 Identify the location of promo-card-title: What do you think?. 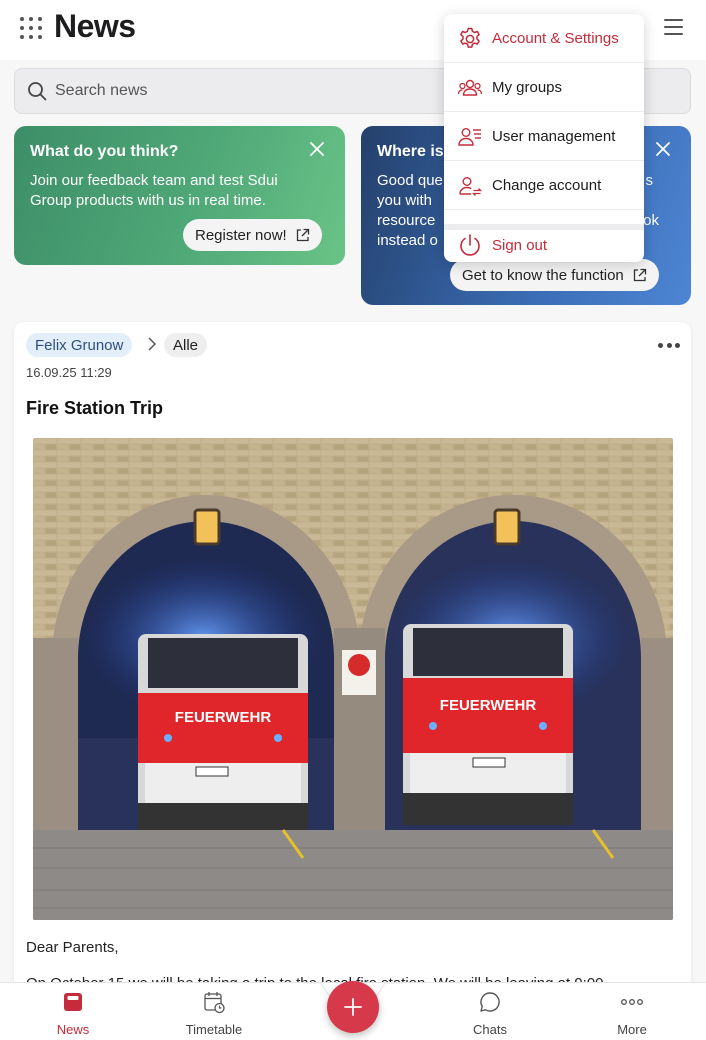
(104, 151).